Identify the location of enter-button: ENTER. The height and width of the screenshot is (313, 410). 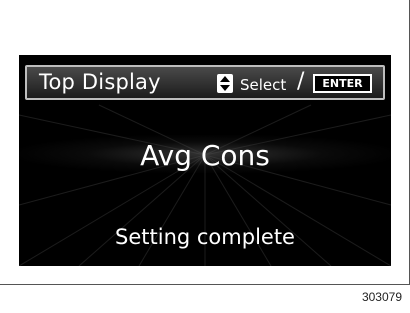
(342, 83).